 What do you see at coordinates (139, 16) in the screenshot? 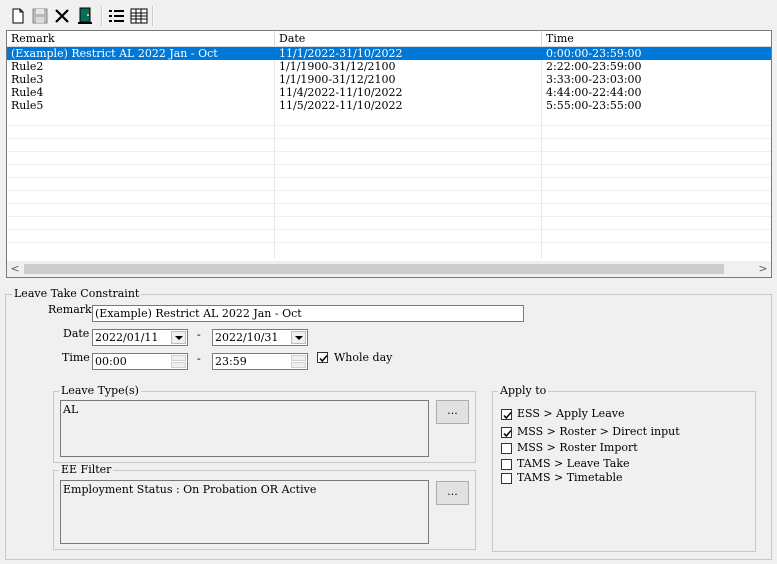
I see `detail-view-icon` at bounding box center [139, 16].